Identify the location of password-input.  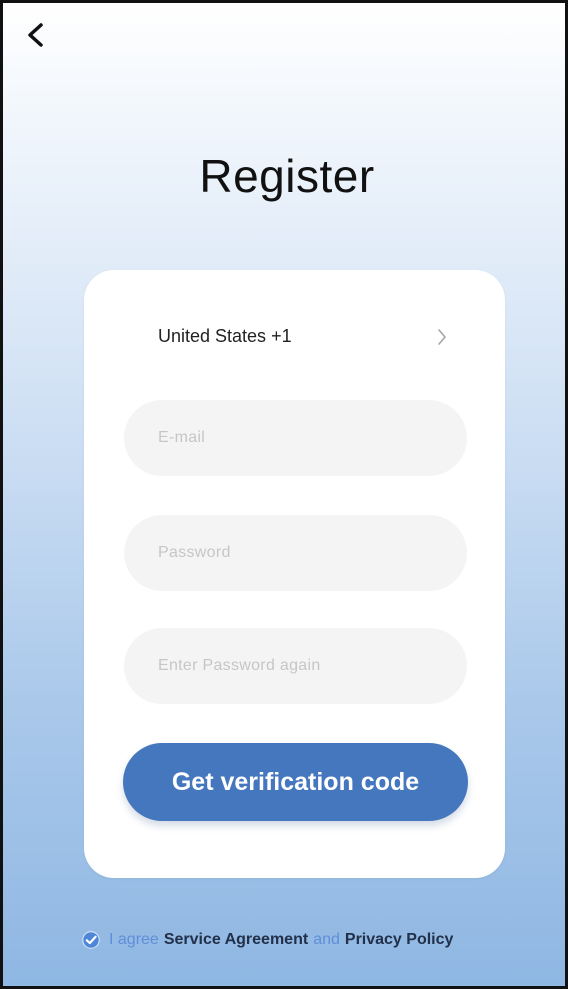
(295, 553).